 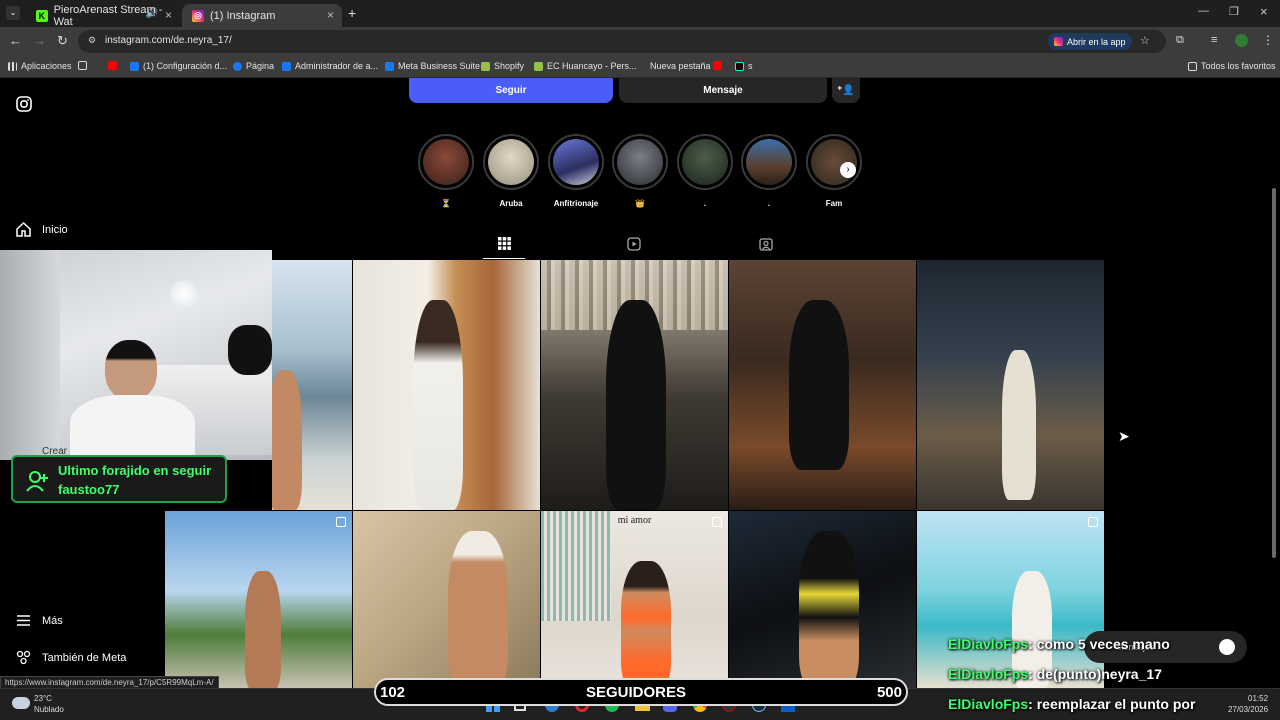 What do you see at coordinates (509, 66) in the screenshot?
I see `bookmark-label: Shopify` at bounding box center [509, 66].